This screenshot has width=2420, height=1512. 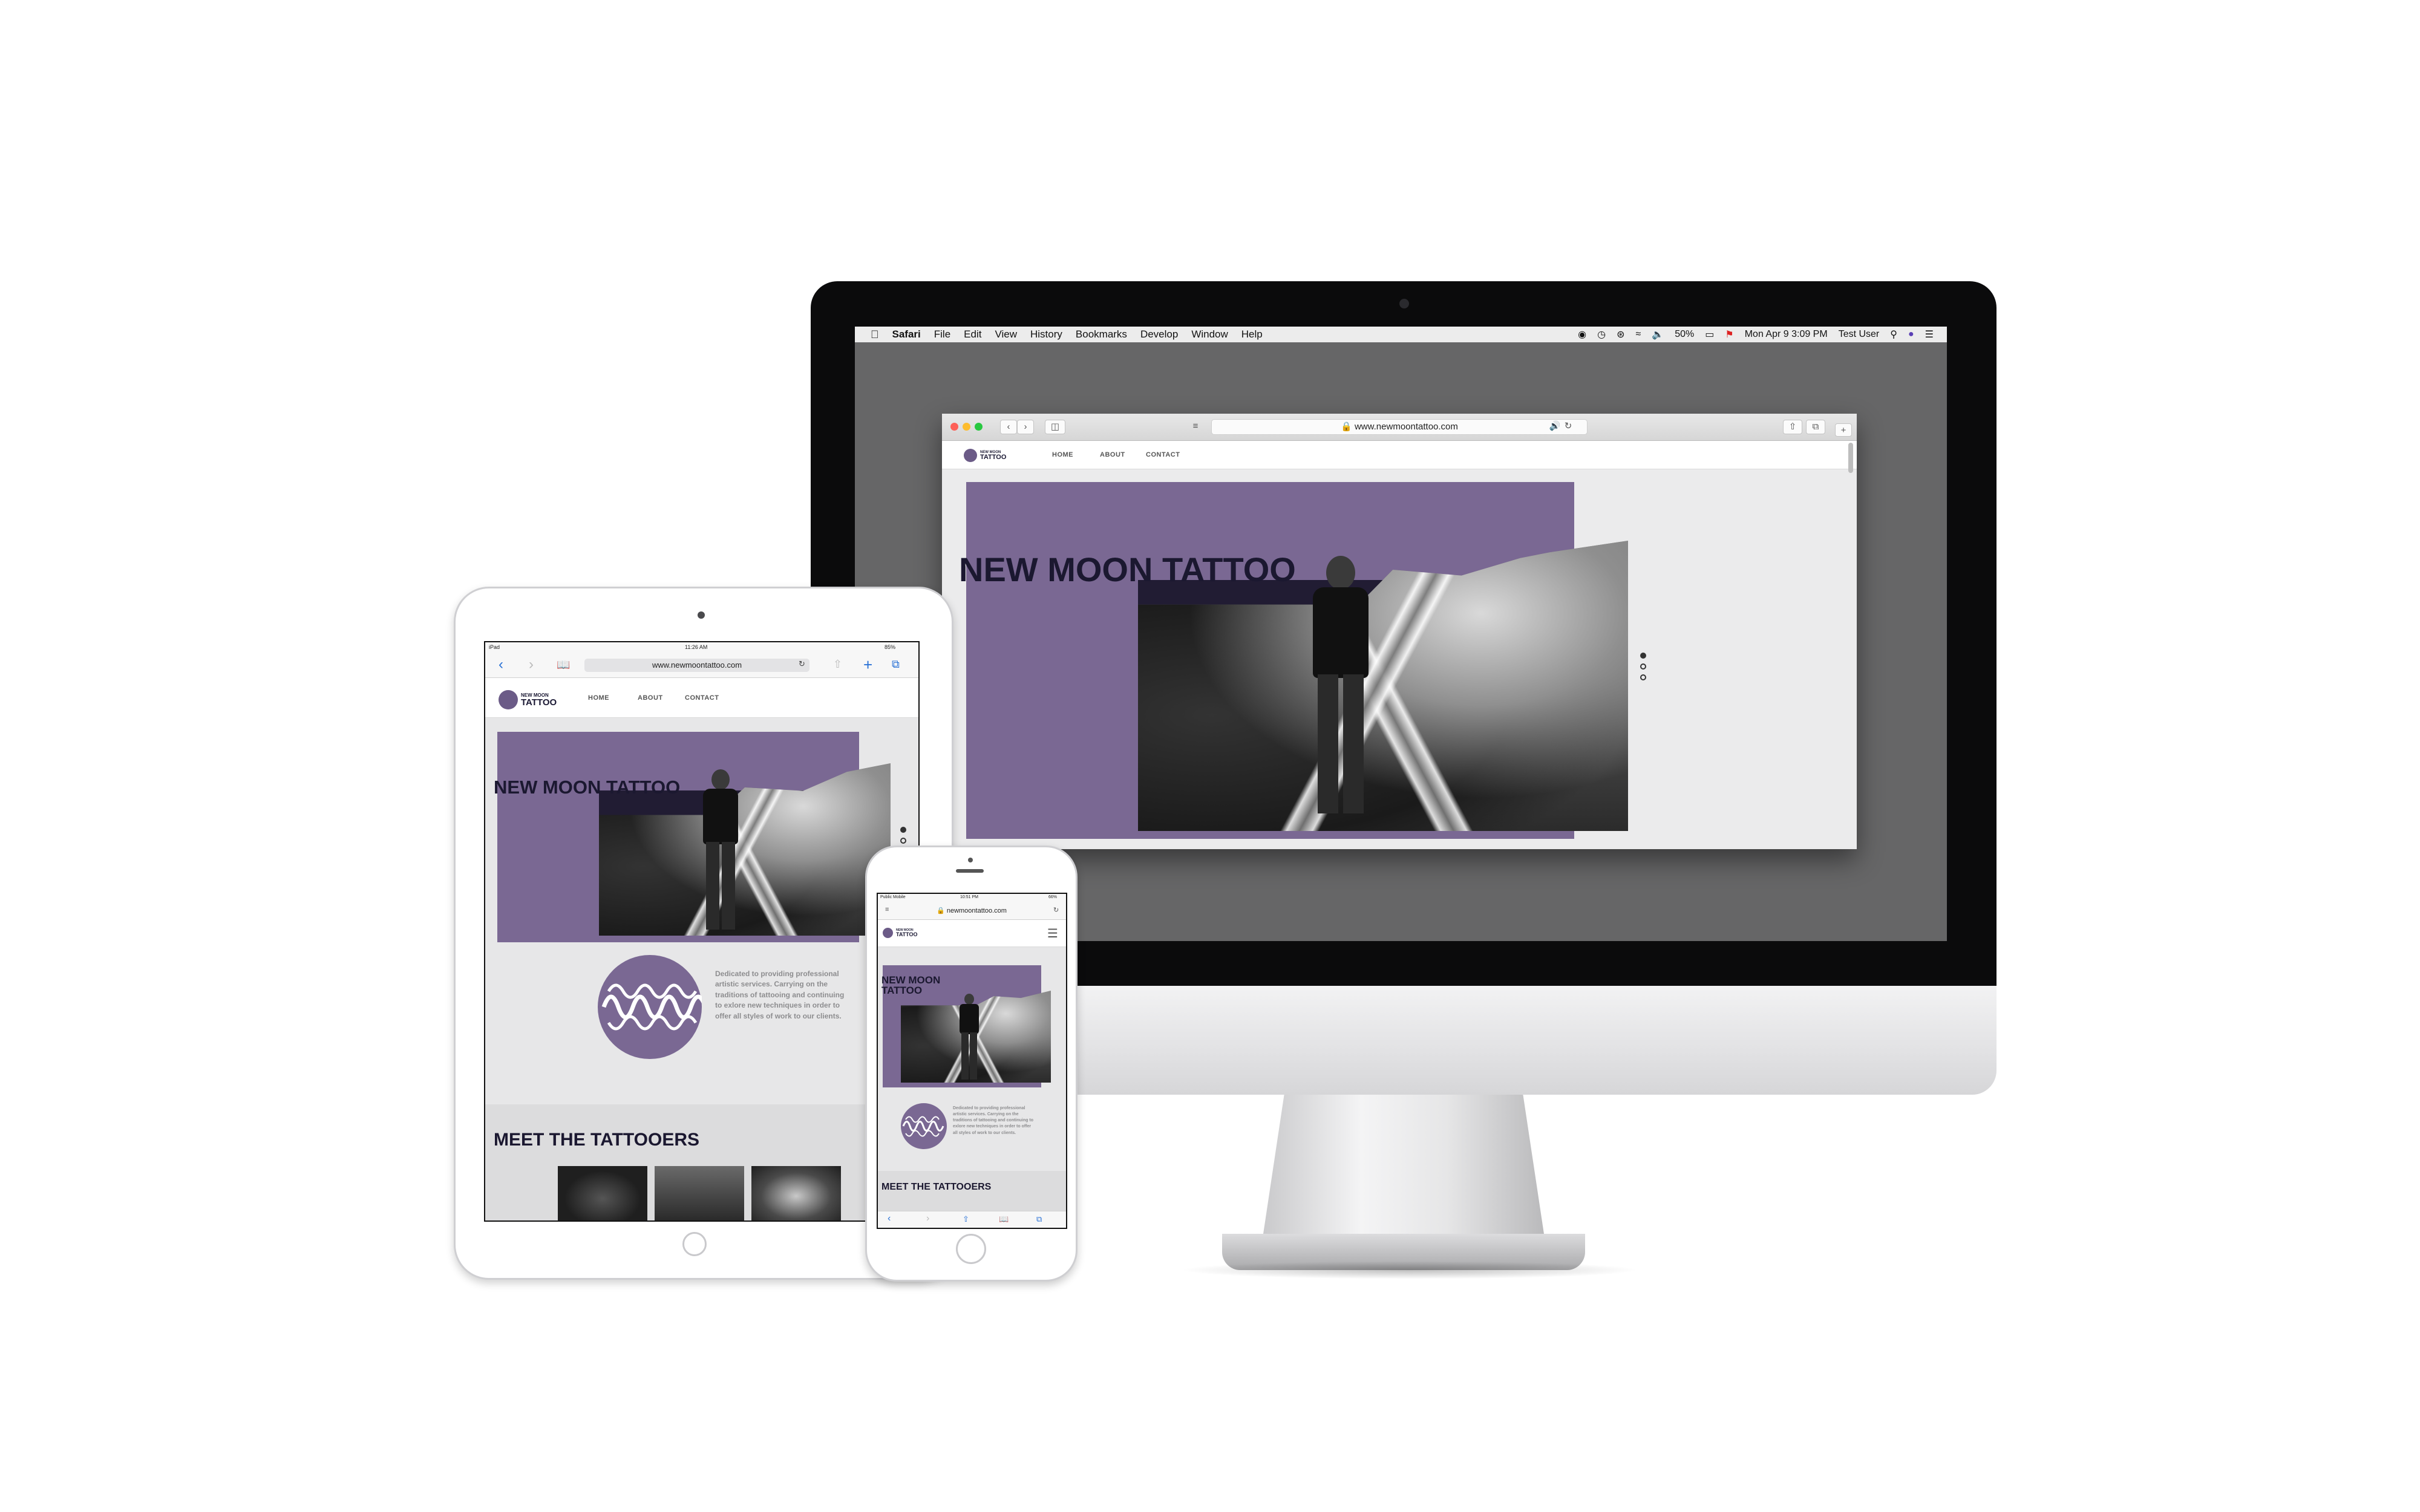 I want to click on back-icon: ‹, so click(x=1008, y=427).